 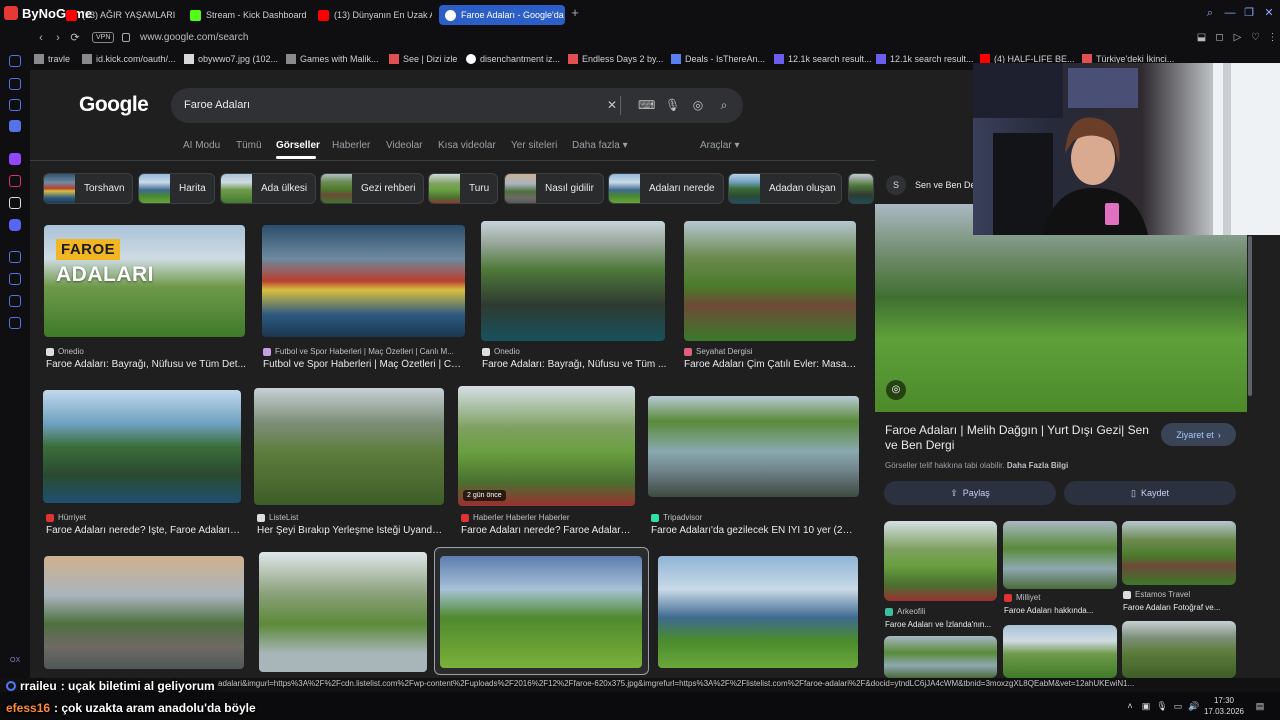 I want to click on minimize-icon: —, so click(x=1230, y=13).